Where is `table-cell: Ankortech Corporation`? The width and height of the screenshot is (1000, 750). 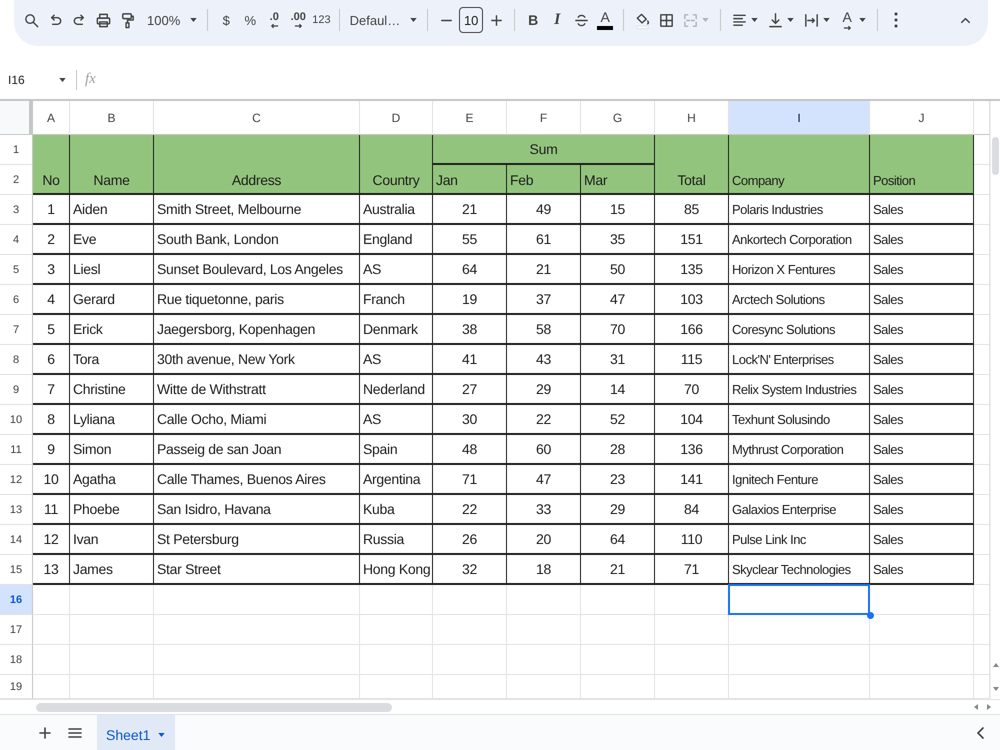 table-cell: Ankortech Corporation is located at coordinates (799, 240).